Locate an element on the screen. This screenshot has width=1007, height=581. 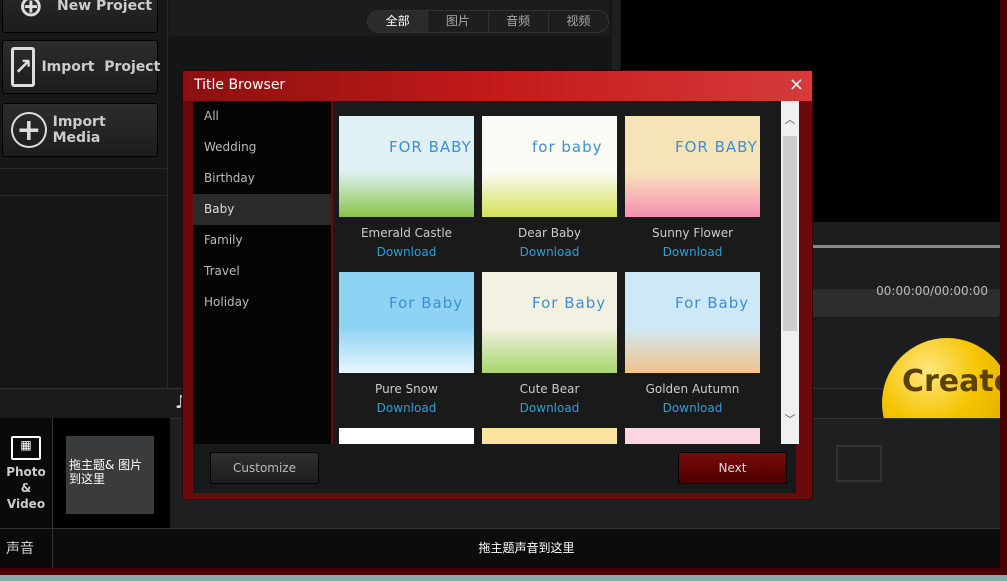
tab-all: 全部 is located at coordinates (398, 21).